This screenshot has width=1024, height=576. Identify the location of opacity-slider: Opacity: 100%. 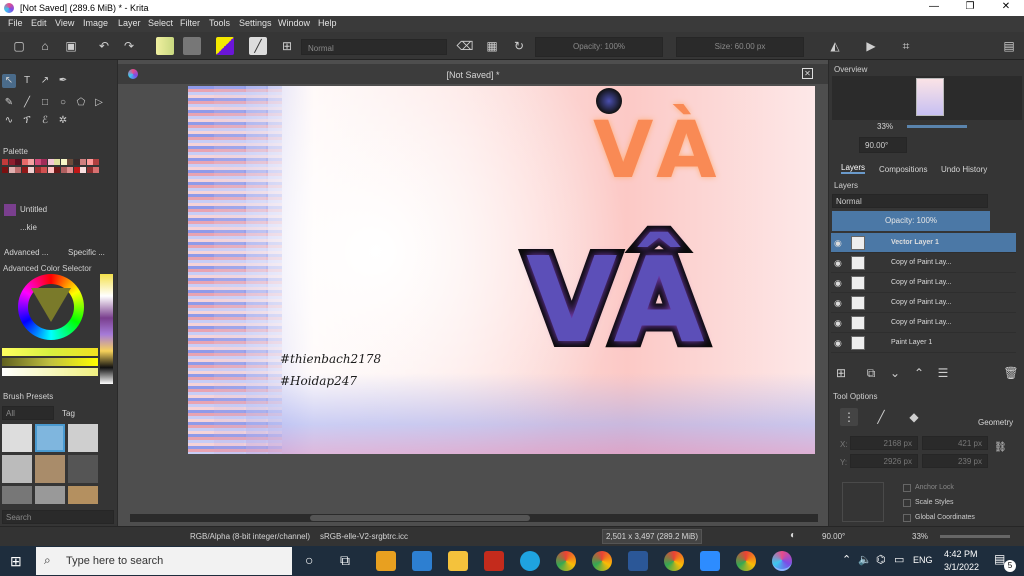
(599, 47).